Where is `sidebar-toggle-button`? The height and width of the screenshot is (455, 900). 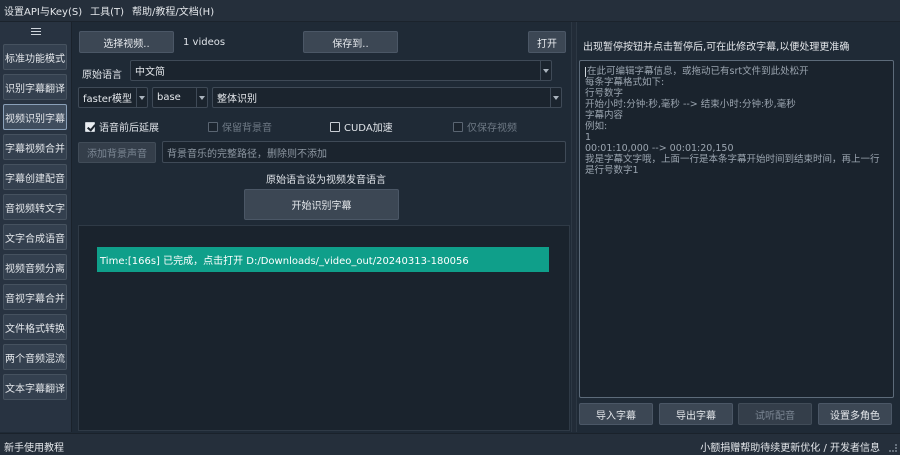
sidebar-toggle-button is located at coordinates (35, 31).